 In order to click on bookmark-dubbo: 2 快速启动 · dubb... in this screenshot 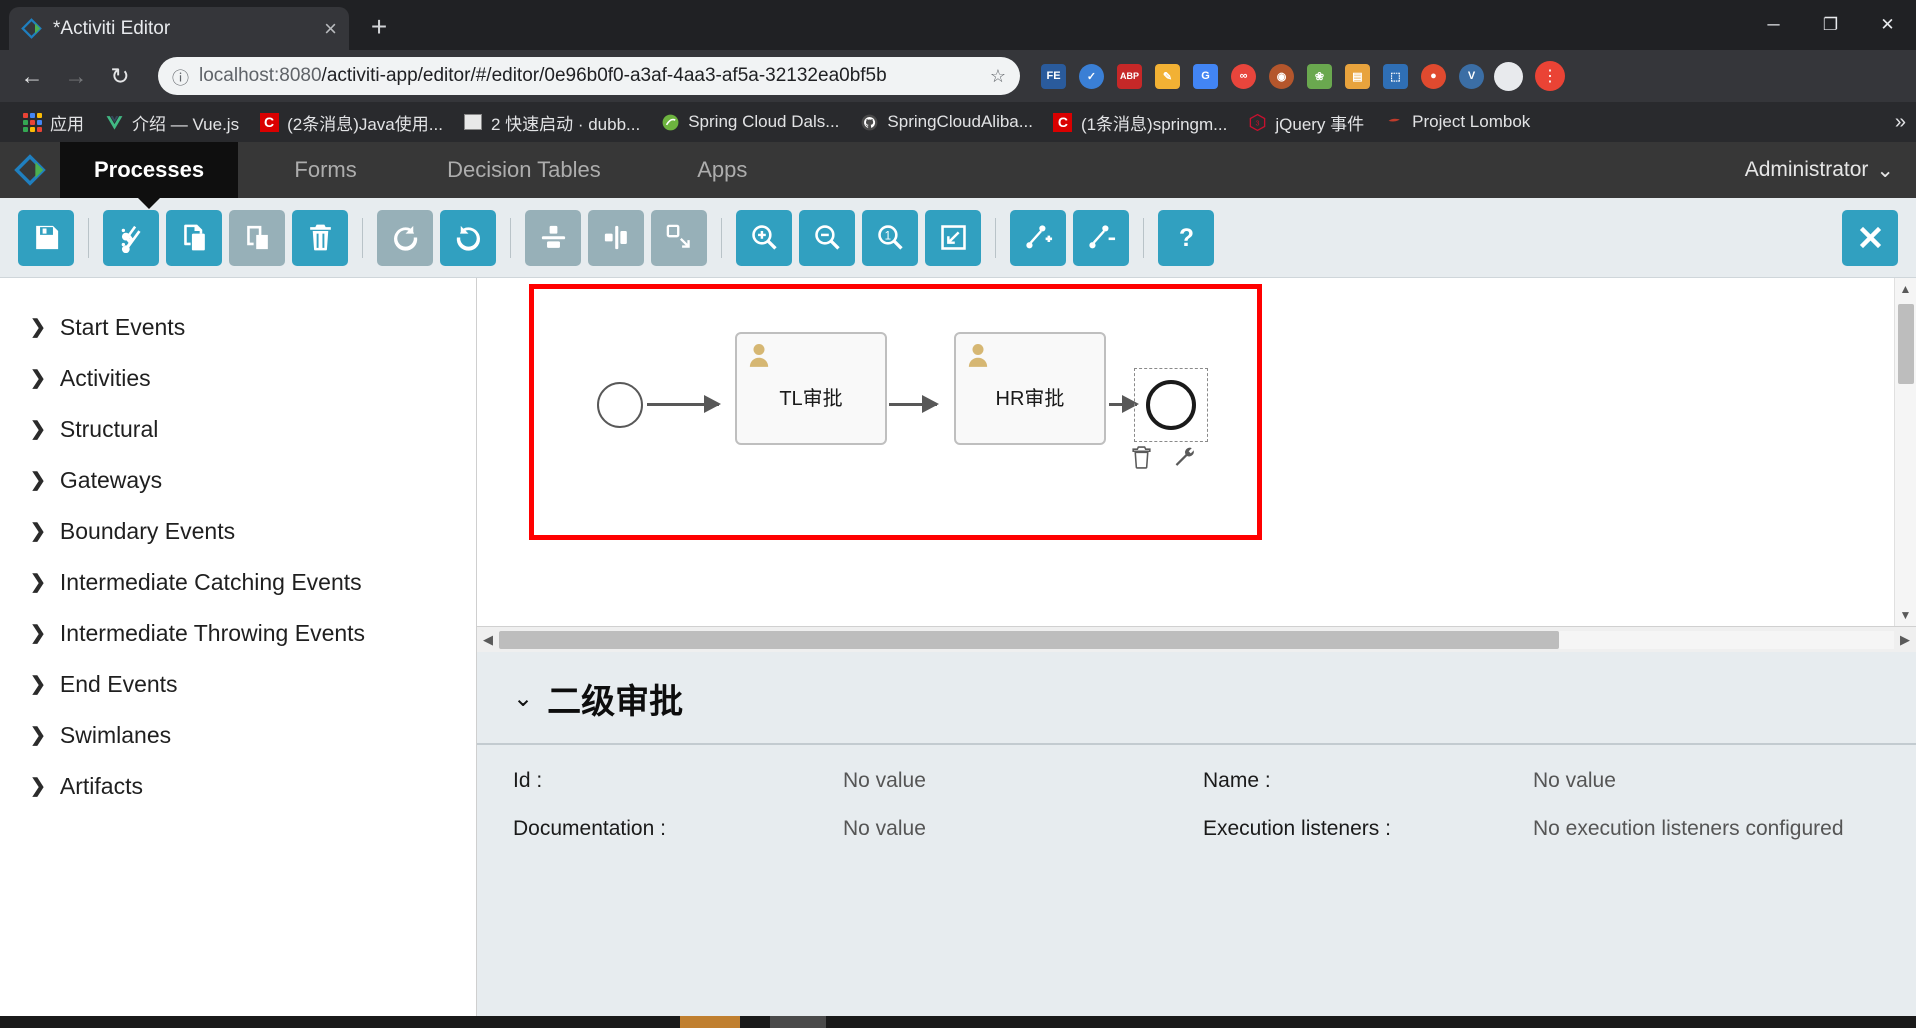, I will do `click(551, 122)`.